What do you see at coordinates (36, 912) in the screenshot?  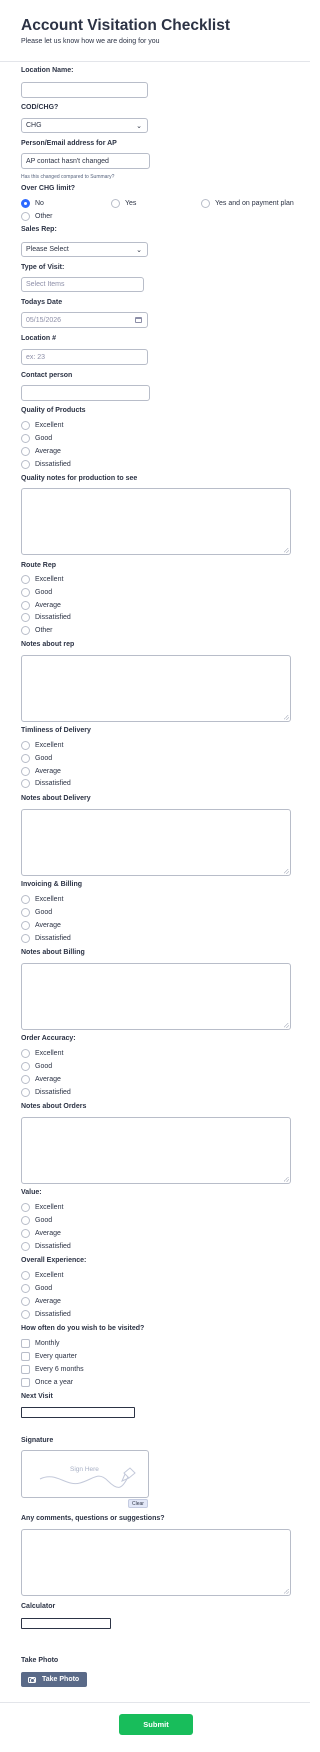 I see `invoicing-option: Good` at bounding box center [36, 912].